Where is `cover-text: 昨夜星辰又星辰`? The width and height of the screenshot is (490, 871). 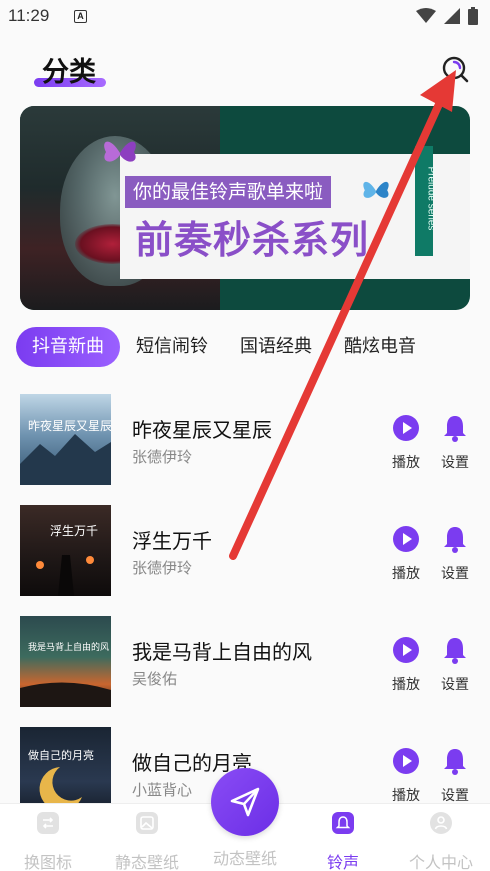 cover-text: 昨夜星辰又星辰 is located at coordinates (69, 425).